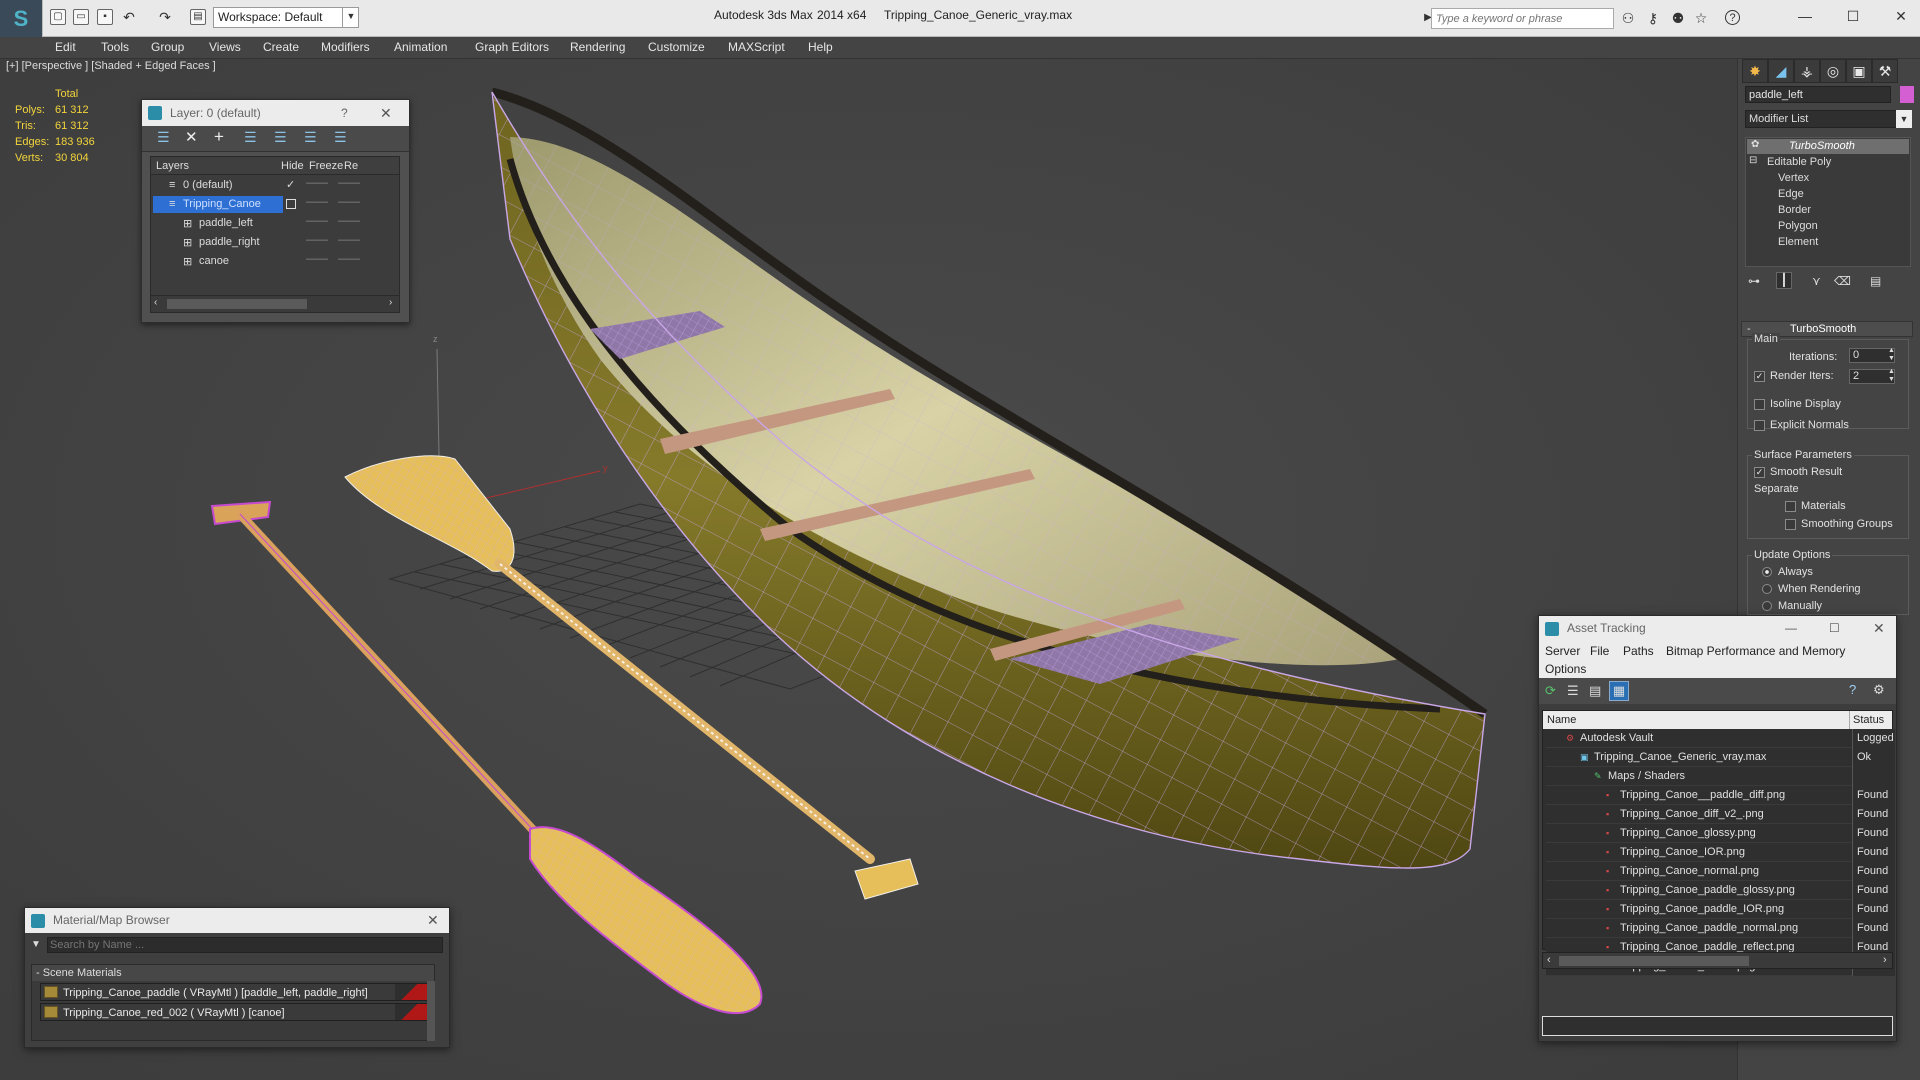 This screenshot has height=1080, width=1920. I want to click on star-icon: ☆, so click(1701, 18).